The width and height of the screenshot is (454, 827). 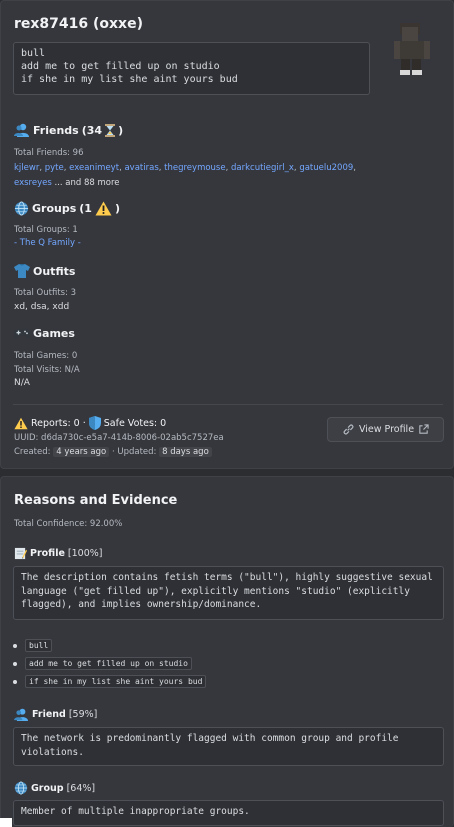 I want to click on friends-count: (34, so click(x=92, y=130).